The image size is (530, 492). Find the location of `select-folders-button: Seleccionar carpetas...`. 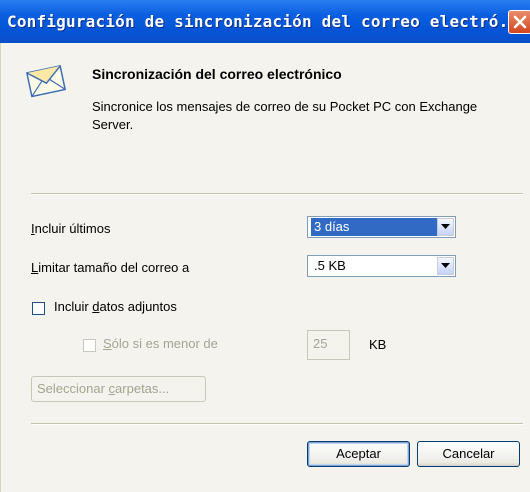

select-folders-button: Seleccionar carpetas... is located at coordinates (118, 389).